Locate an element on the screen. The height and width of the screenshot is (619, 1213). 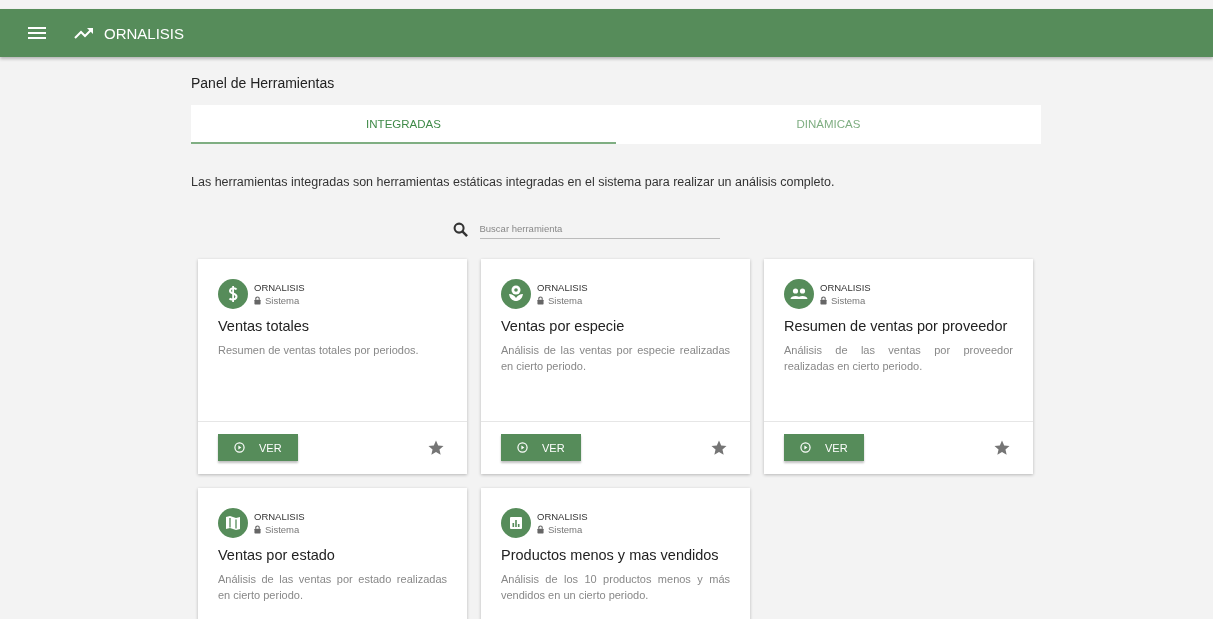
flower-icon is located at coordinates (516, 294).